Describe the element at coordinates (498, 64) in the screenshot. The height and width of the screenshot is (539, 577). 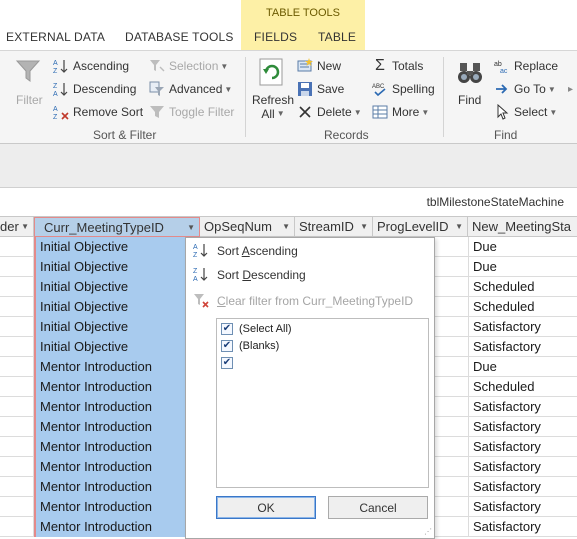
I see `svg-text: ab` at that location.